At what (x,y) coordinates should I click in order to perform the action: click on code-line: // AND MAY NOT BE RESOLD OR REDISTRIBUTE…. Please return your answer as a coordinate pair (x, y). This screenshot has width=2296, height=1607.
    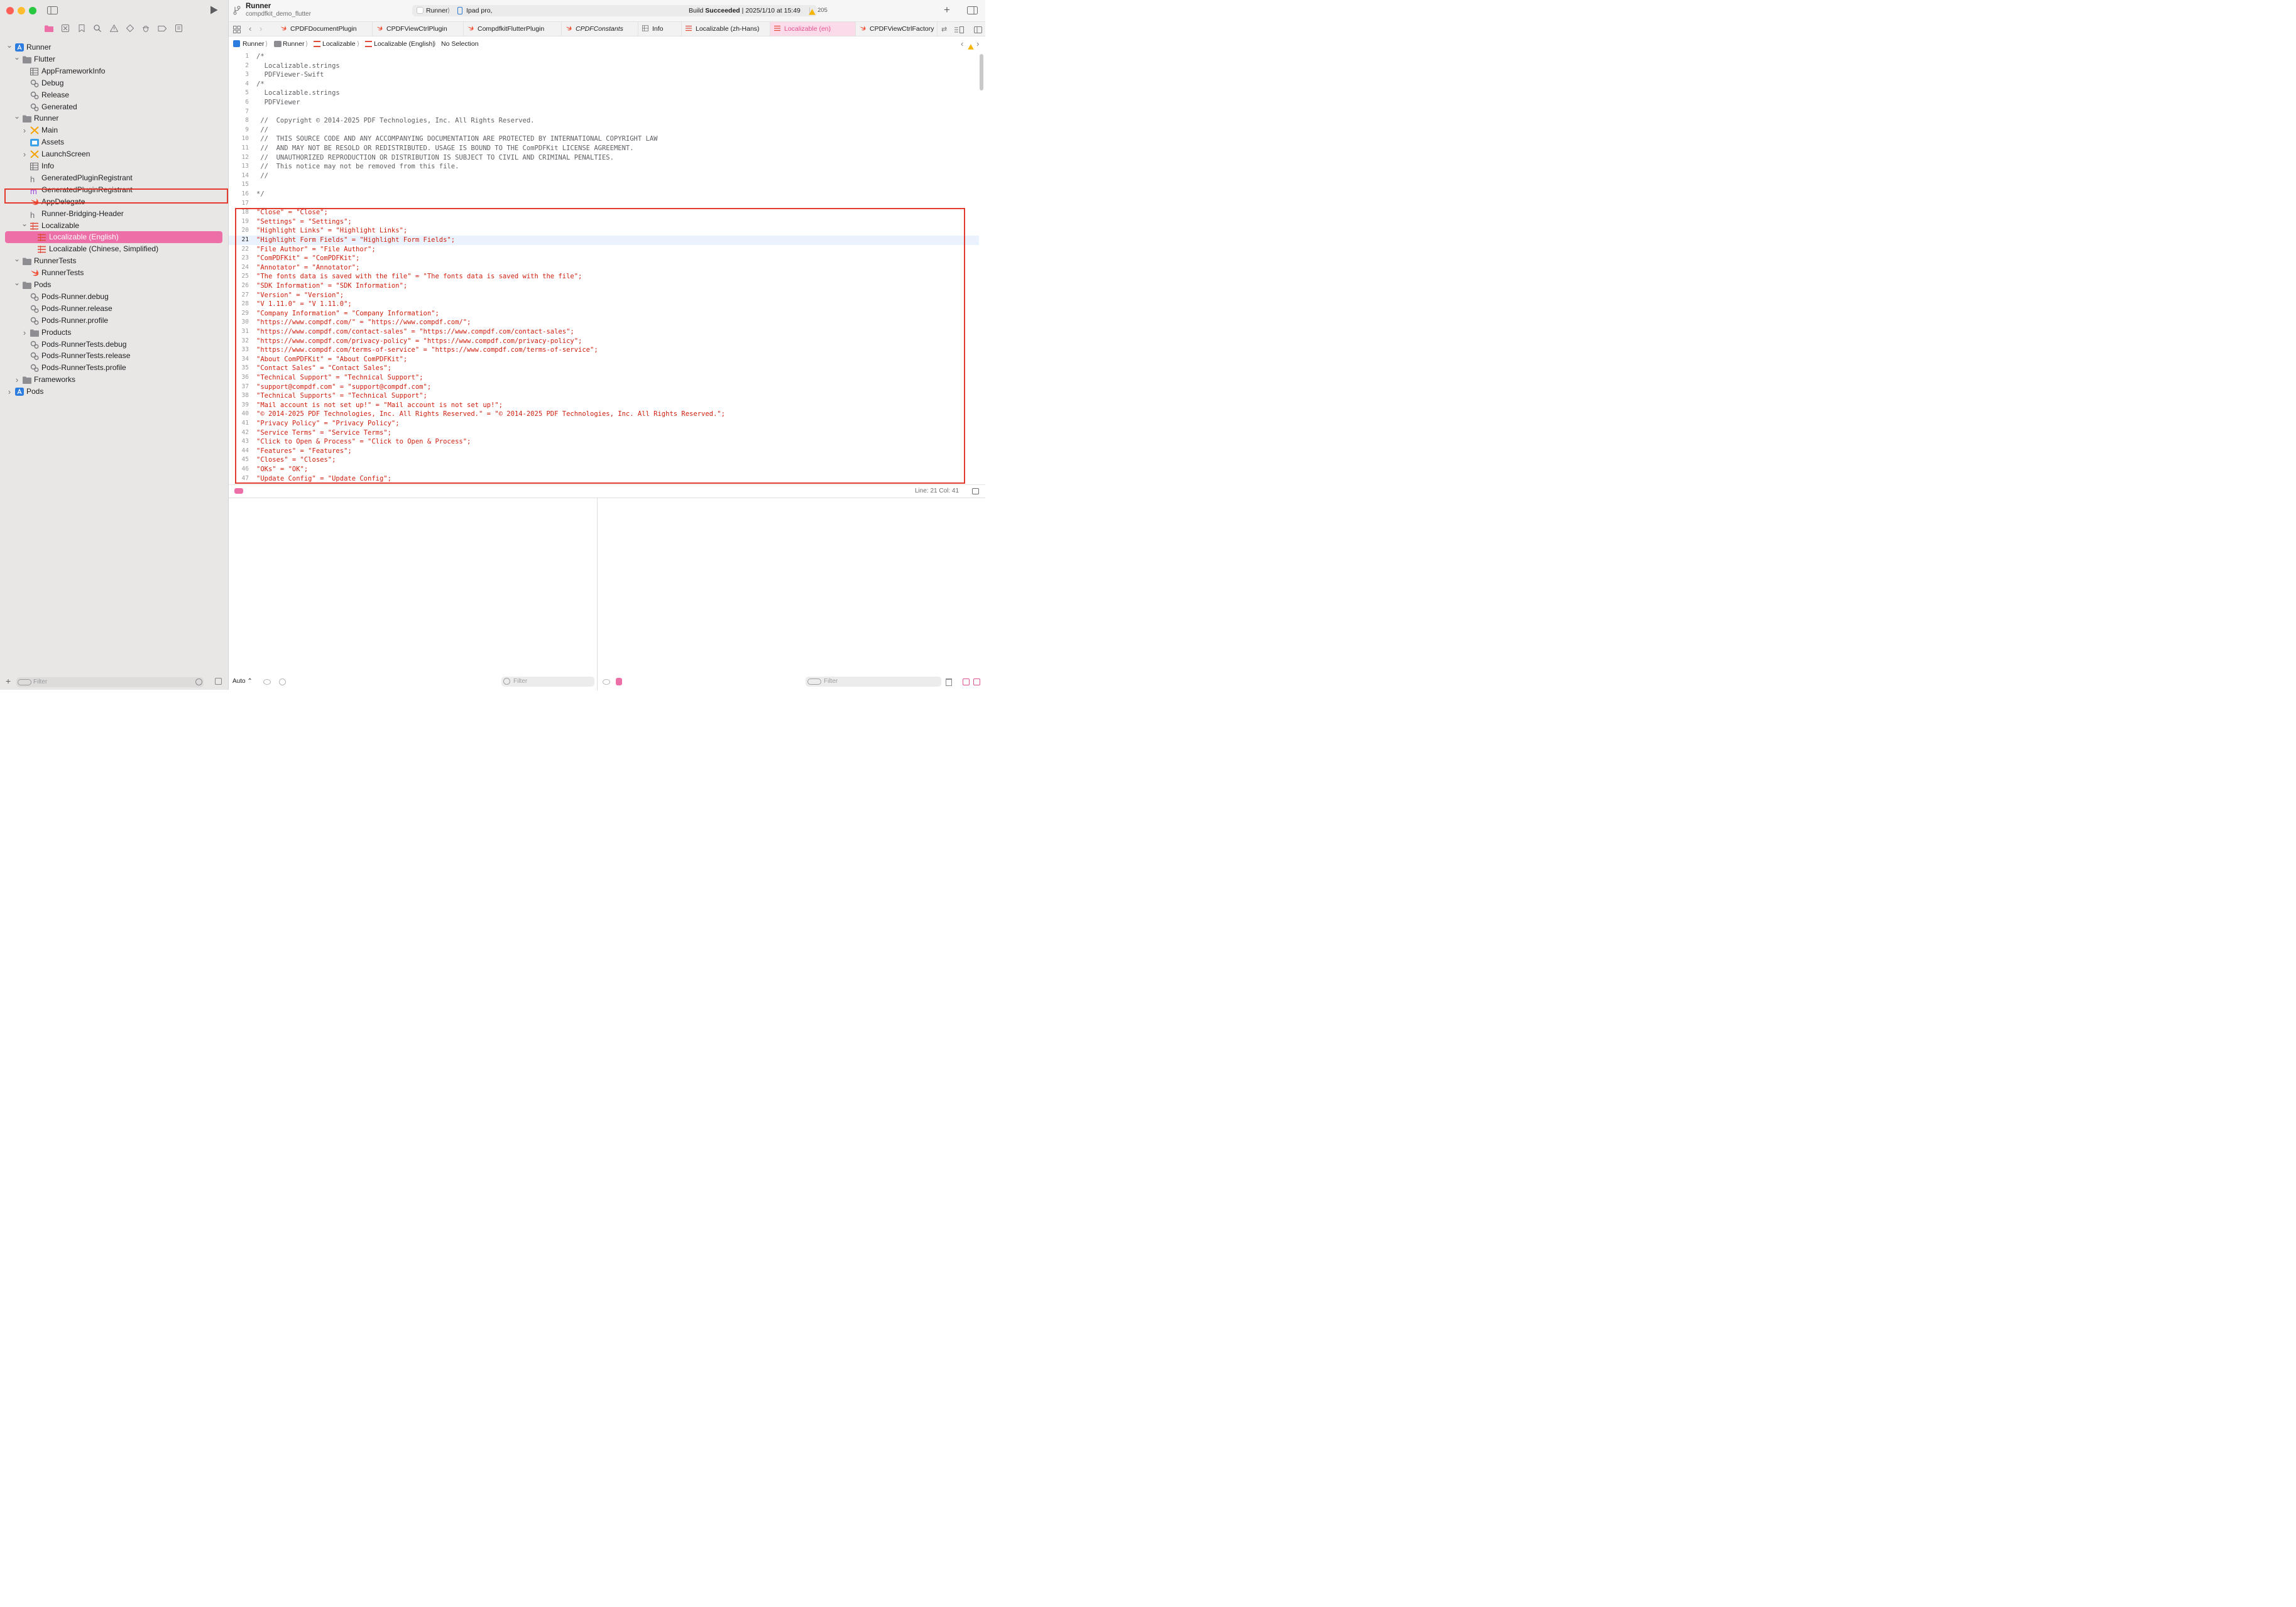
    Looking at the image, I should click on (445, 148).